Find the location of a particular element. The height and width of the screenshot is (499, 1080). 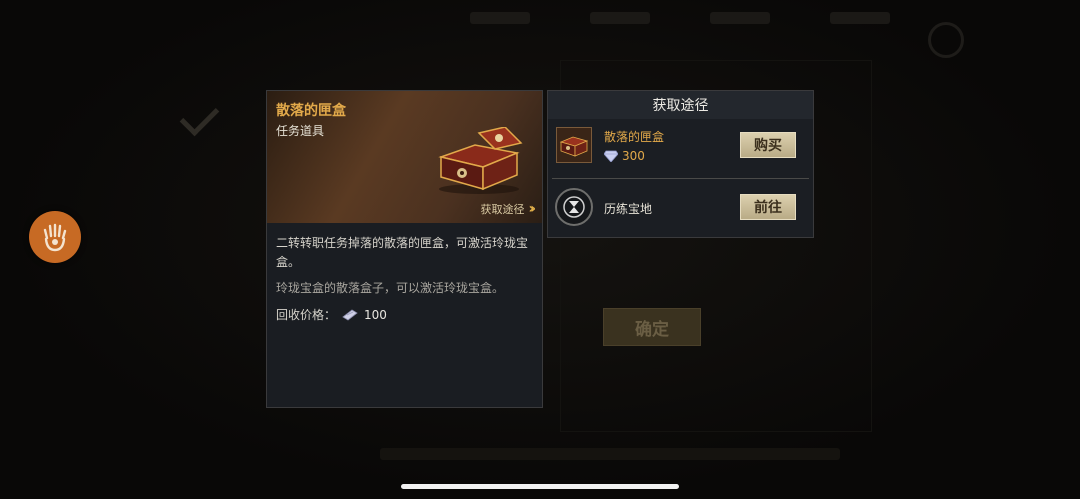

source-price: 300 is located at coordinates (624, 156).